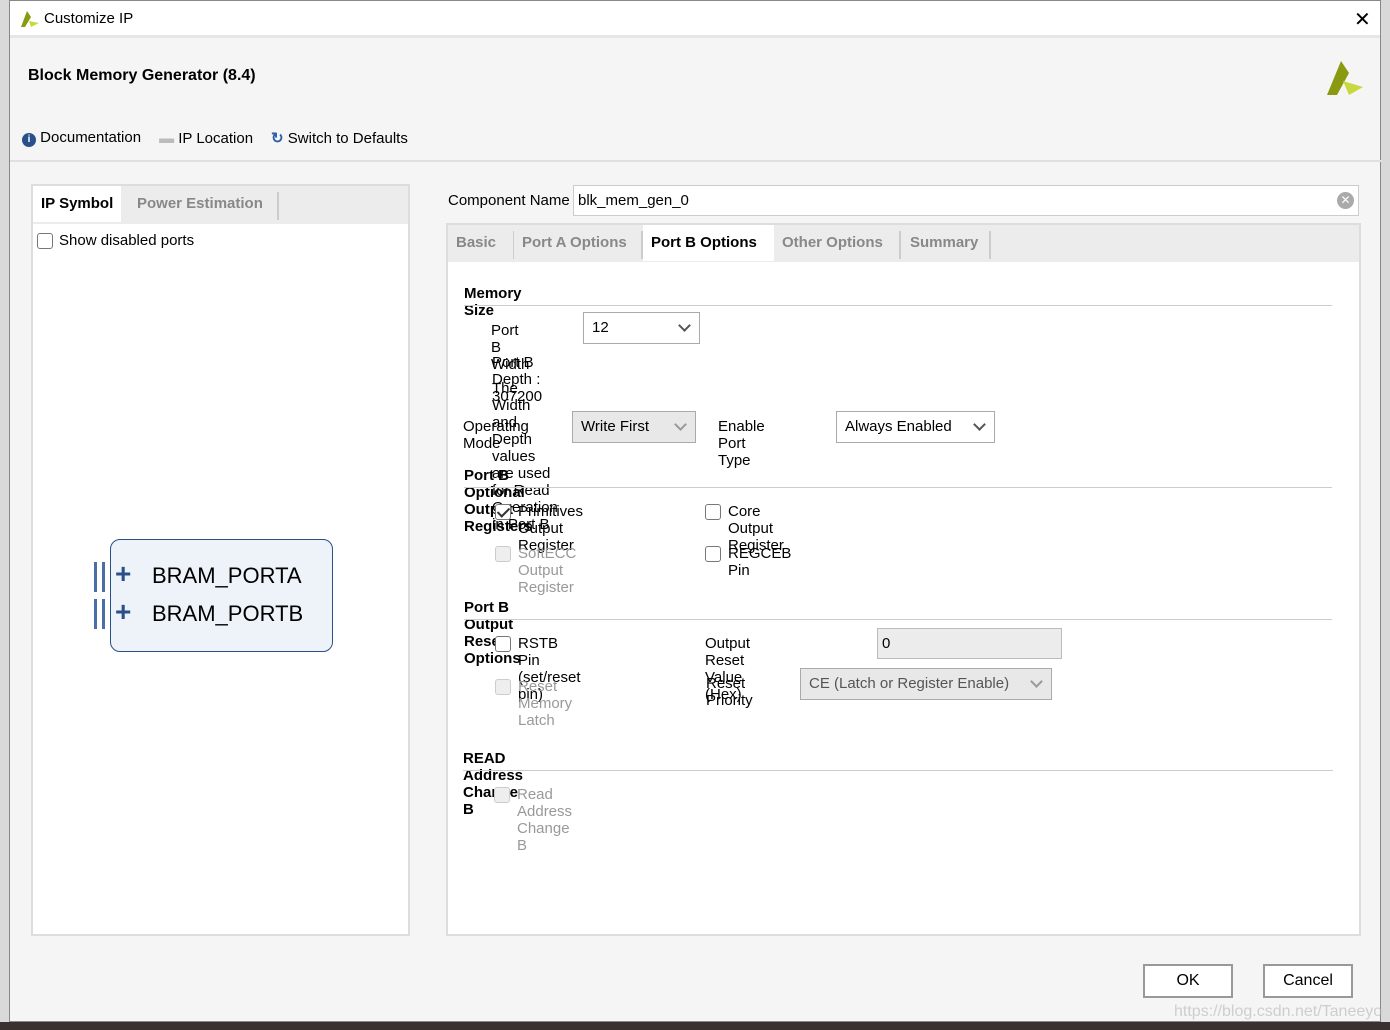 The height and width of the screenshot is (1030, 1390). I want to click on tab-port-b-options: Port B Options, so click(709, 243).